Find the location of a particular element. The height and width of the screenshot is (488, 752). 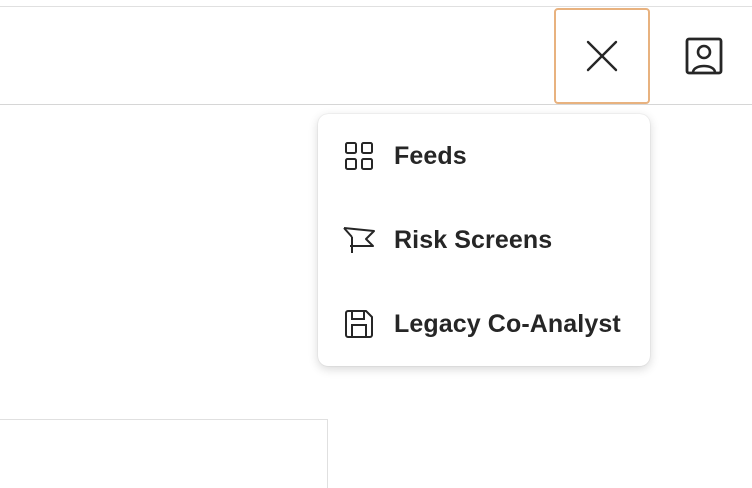

close-icon is located at coordinates (602, 56).